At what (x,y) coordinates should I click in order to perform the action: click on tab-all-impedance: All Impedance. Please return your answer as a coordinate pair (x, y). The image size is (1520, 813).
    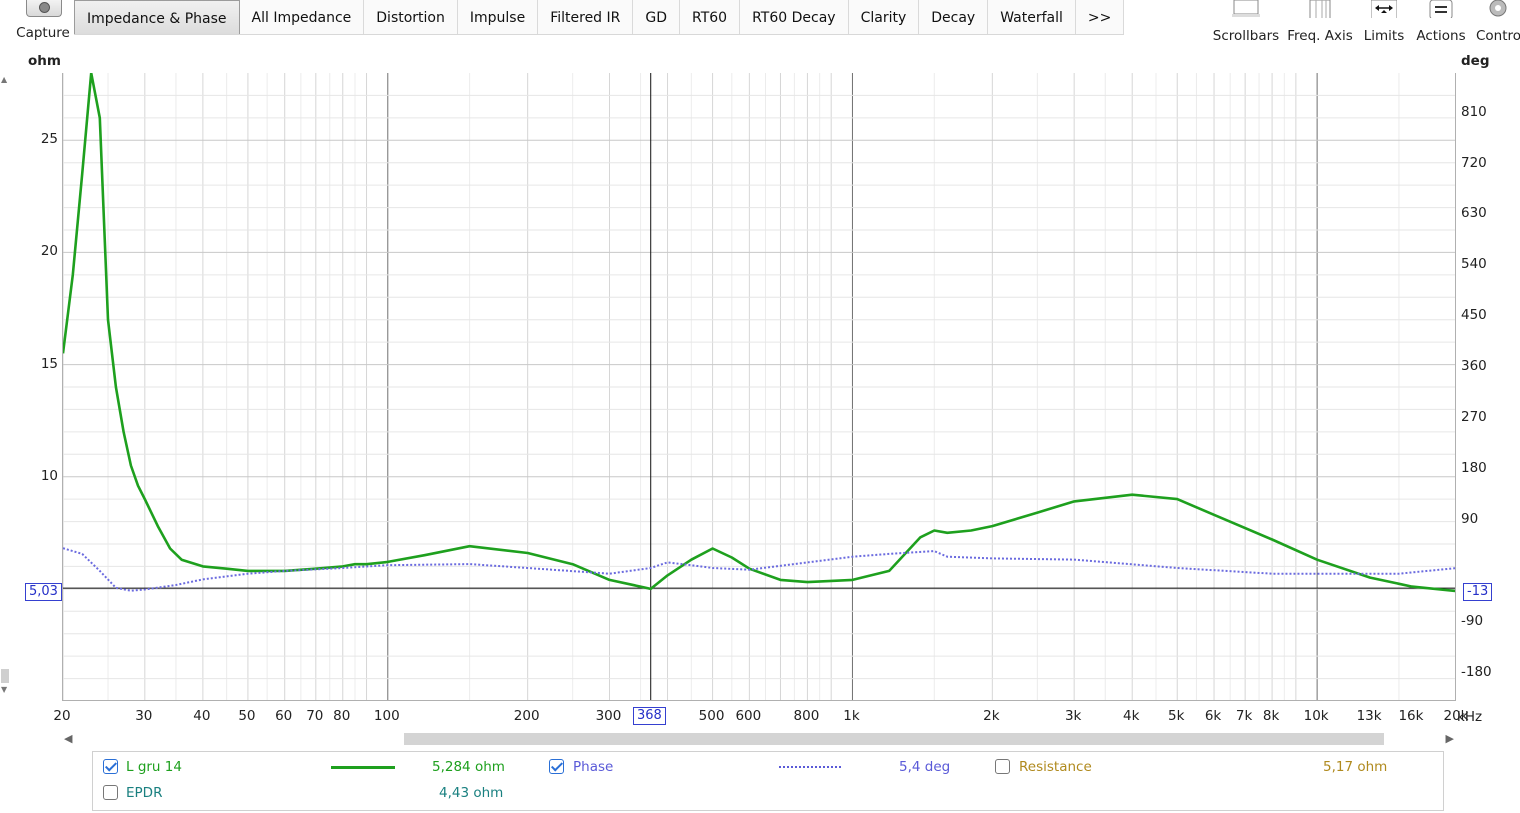
    Looking at the image, I should click on (302, 17).